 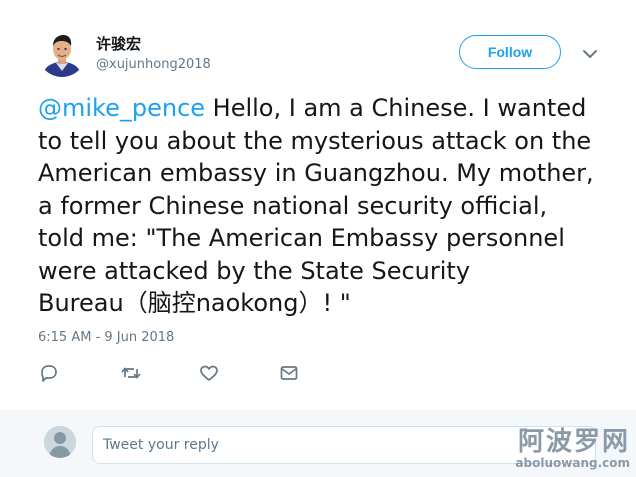 I want to click on watermark-url: aboluowang.com, so click(x=572, y=463).